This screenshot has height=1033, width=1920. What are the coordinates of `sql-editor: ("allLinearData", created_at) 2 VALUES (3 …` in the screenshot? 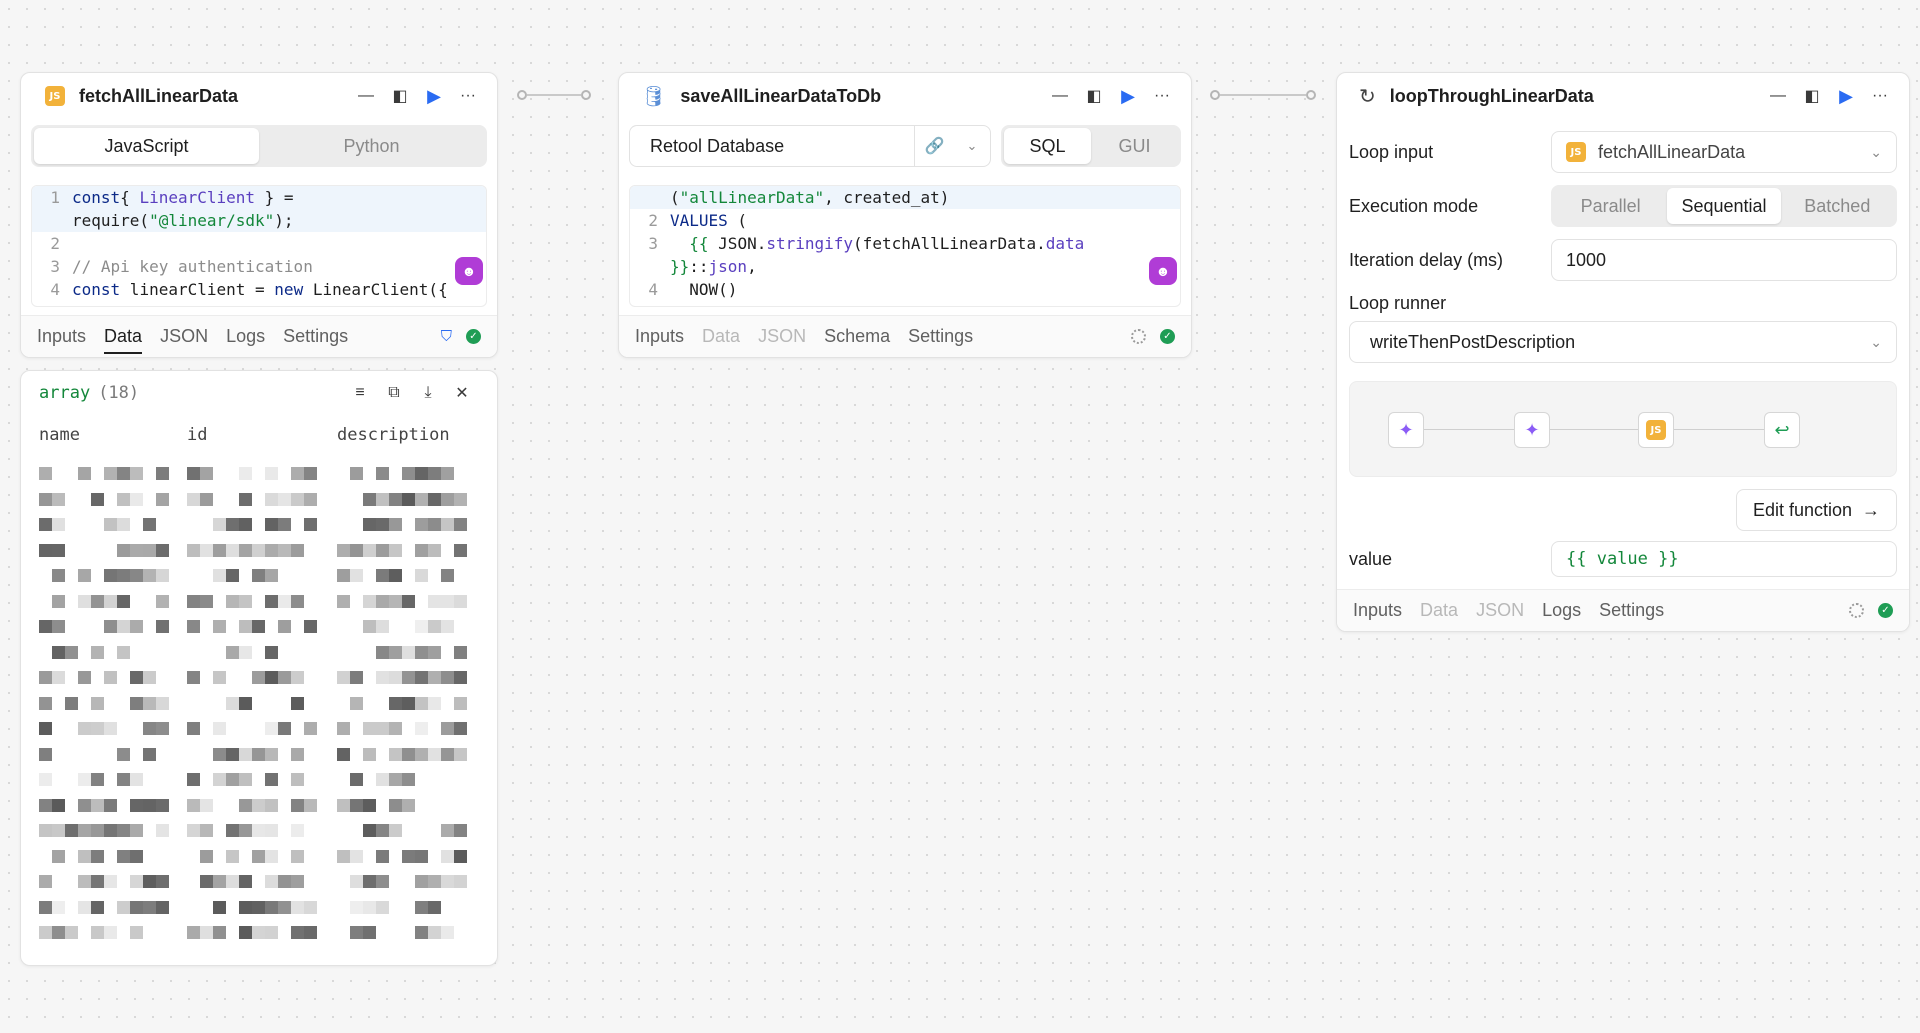 It's located at (905, 246).